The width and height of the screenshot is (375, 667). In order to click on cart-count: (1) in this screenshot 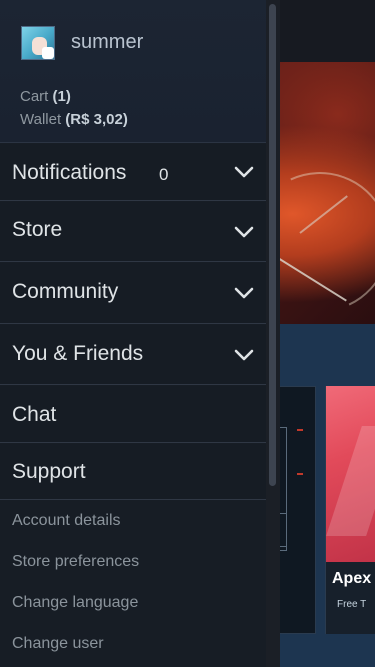, I will do `click(61, 96)`.